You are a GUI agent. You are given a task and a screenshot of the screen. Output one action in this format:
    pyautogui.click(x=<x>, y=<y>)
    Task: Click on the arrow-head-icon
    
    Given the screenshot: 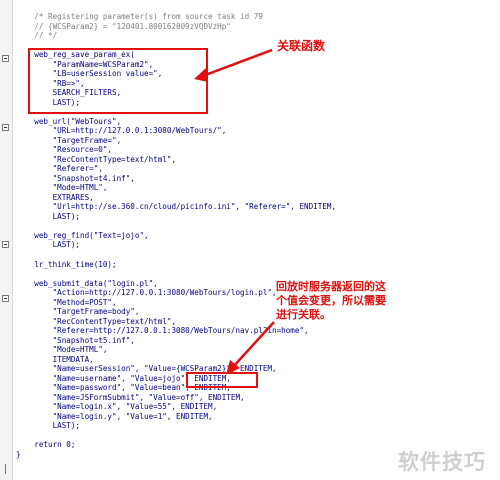 What is the action you would take?
    pyautogui.click(x=201, y=75)
    